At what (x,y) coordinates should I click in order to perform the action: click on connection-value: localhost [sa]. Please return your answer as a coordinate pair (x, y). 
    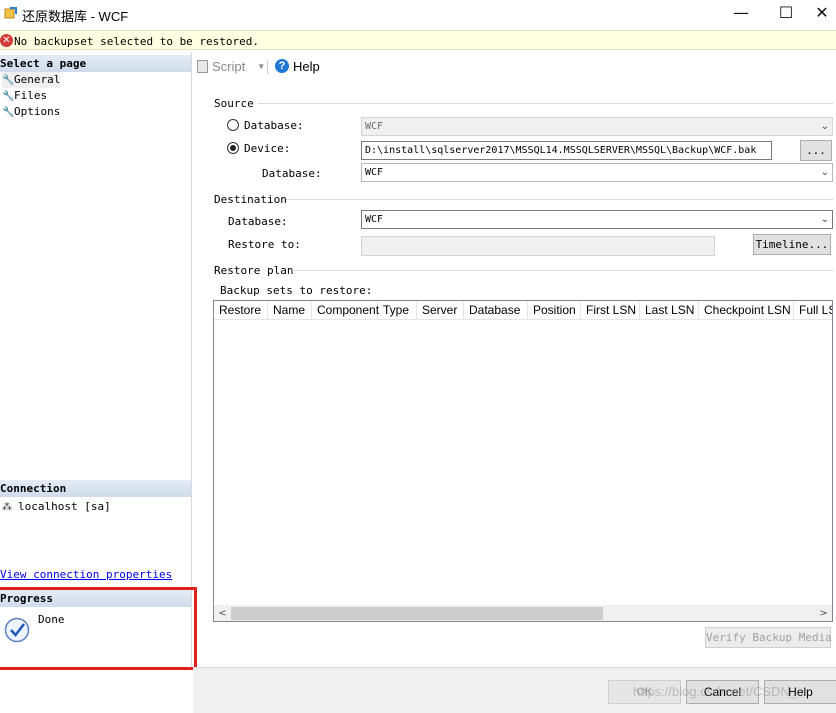
    Looking at the image, I should click on (64, 506).